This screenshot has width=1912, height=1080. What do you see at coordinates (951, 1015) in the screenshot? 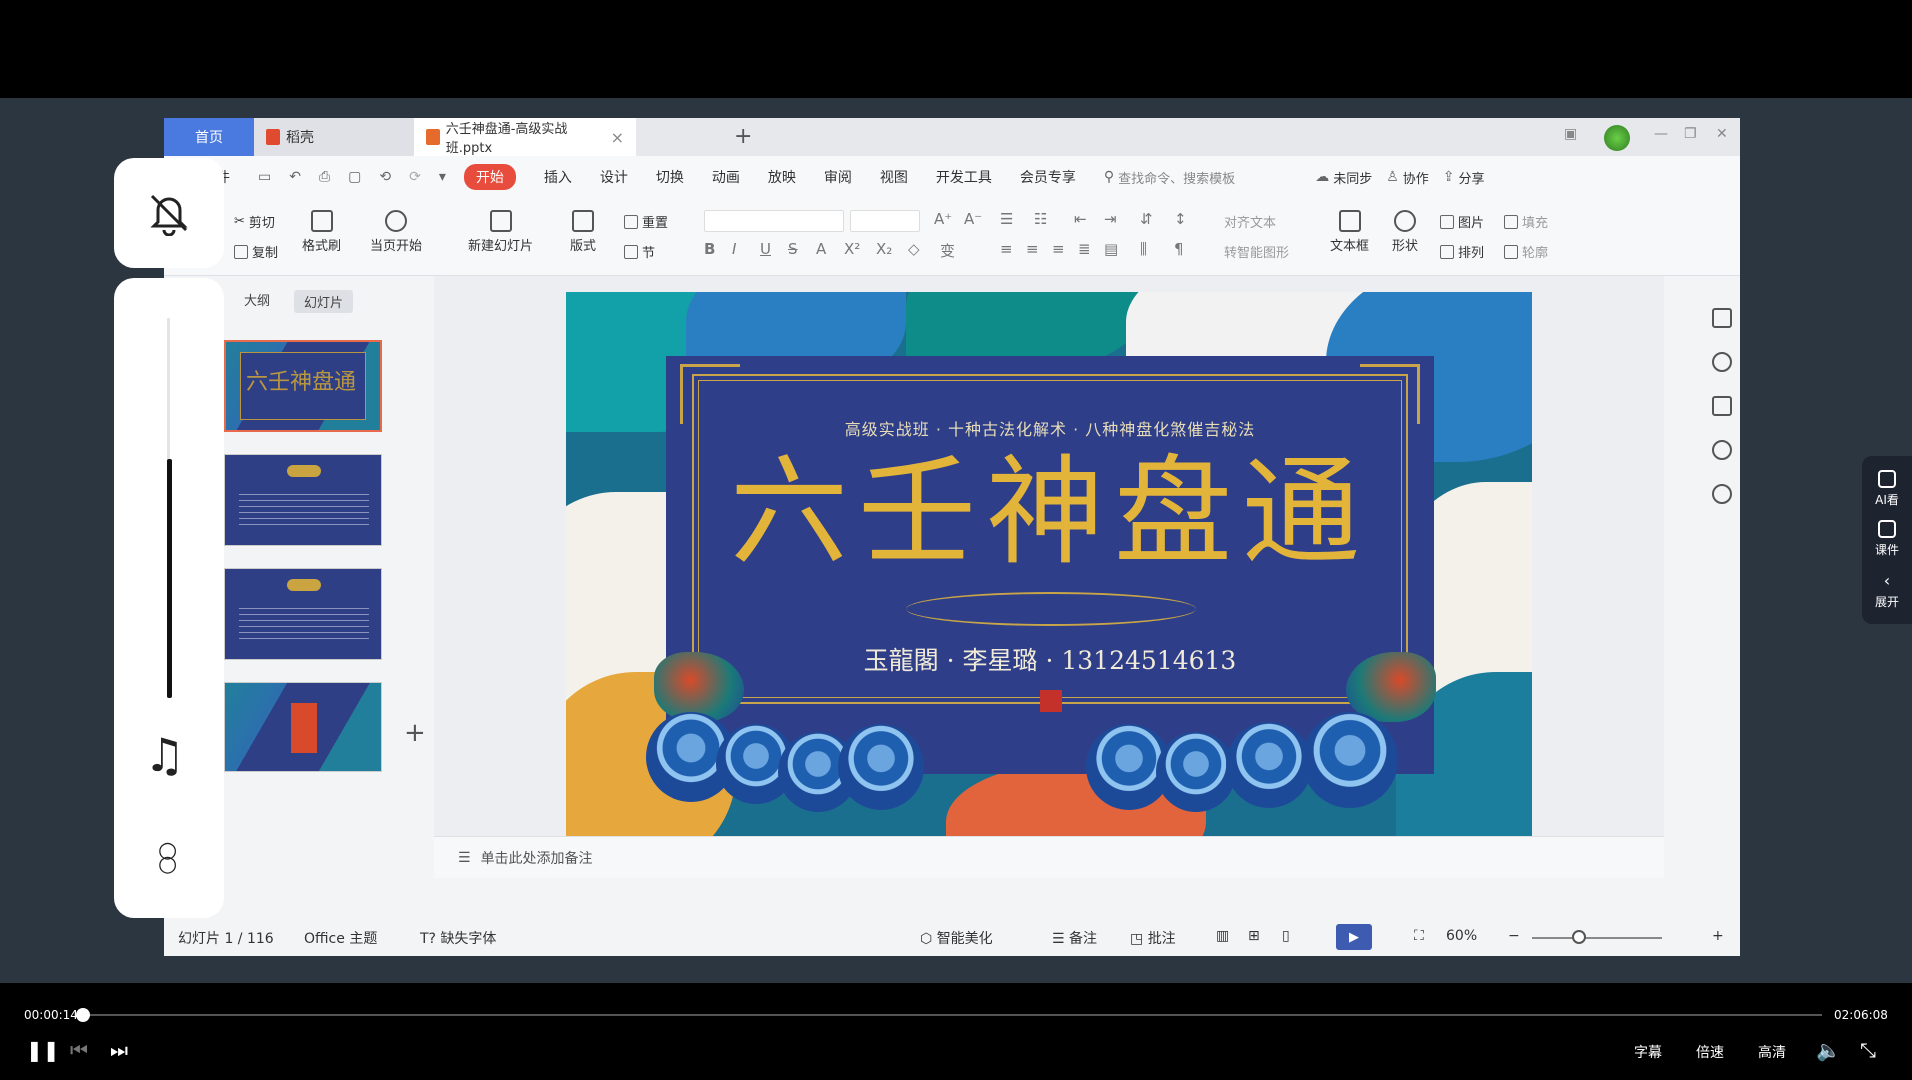
I see `progress-bar` at bounding box center [951, 1015].